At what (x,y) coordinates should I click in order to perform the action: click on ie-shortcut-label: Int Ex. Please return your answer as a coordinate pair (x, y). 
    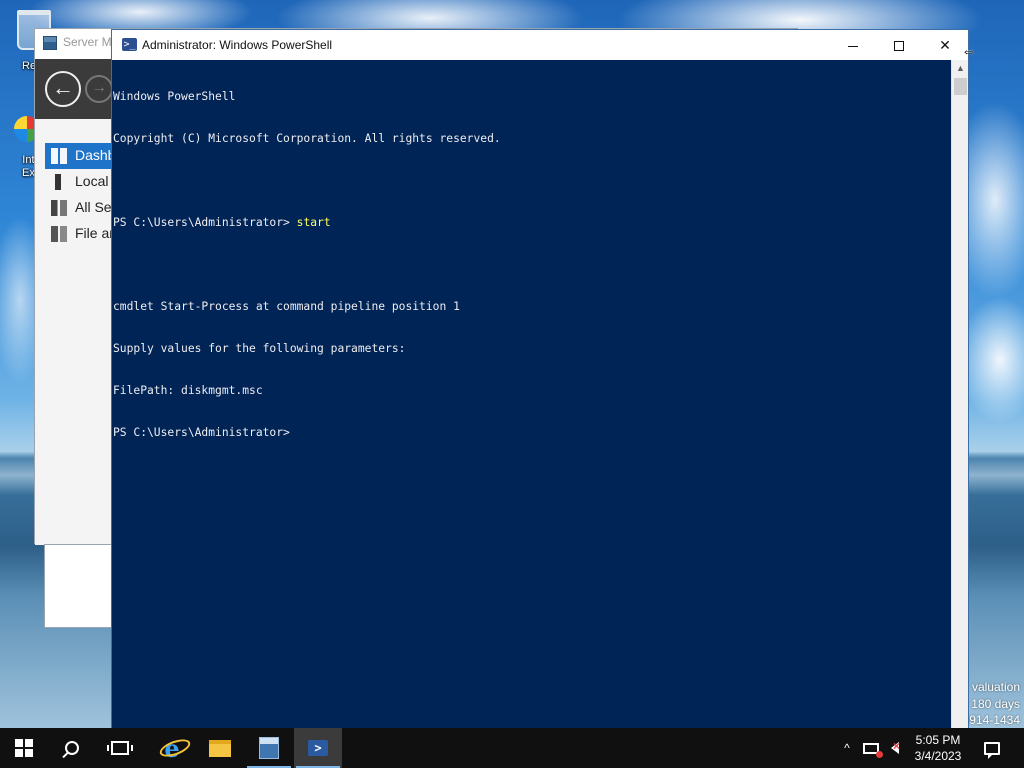
    Looking at the image, I should click on (28, 167).